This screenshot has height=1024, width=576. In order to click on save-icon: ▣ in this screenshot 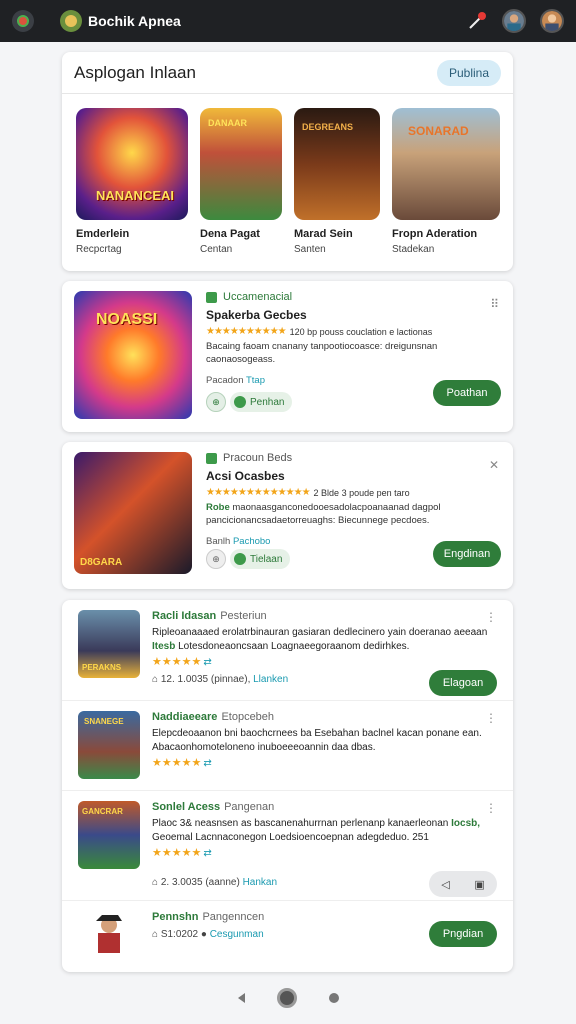, I will do `click(479, 884)`.